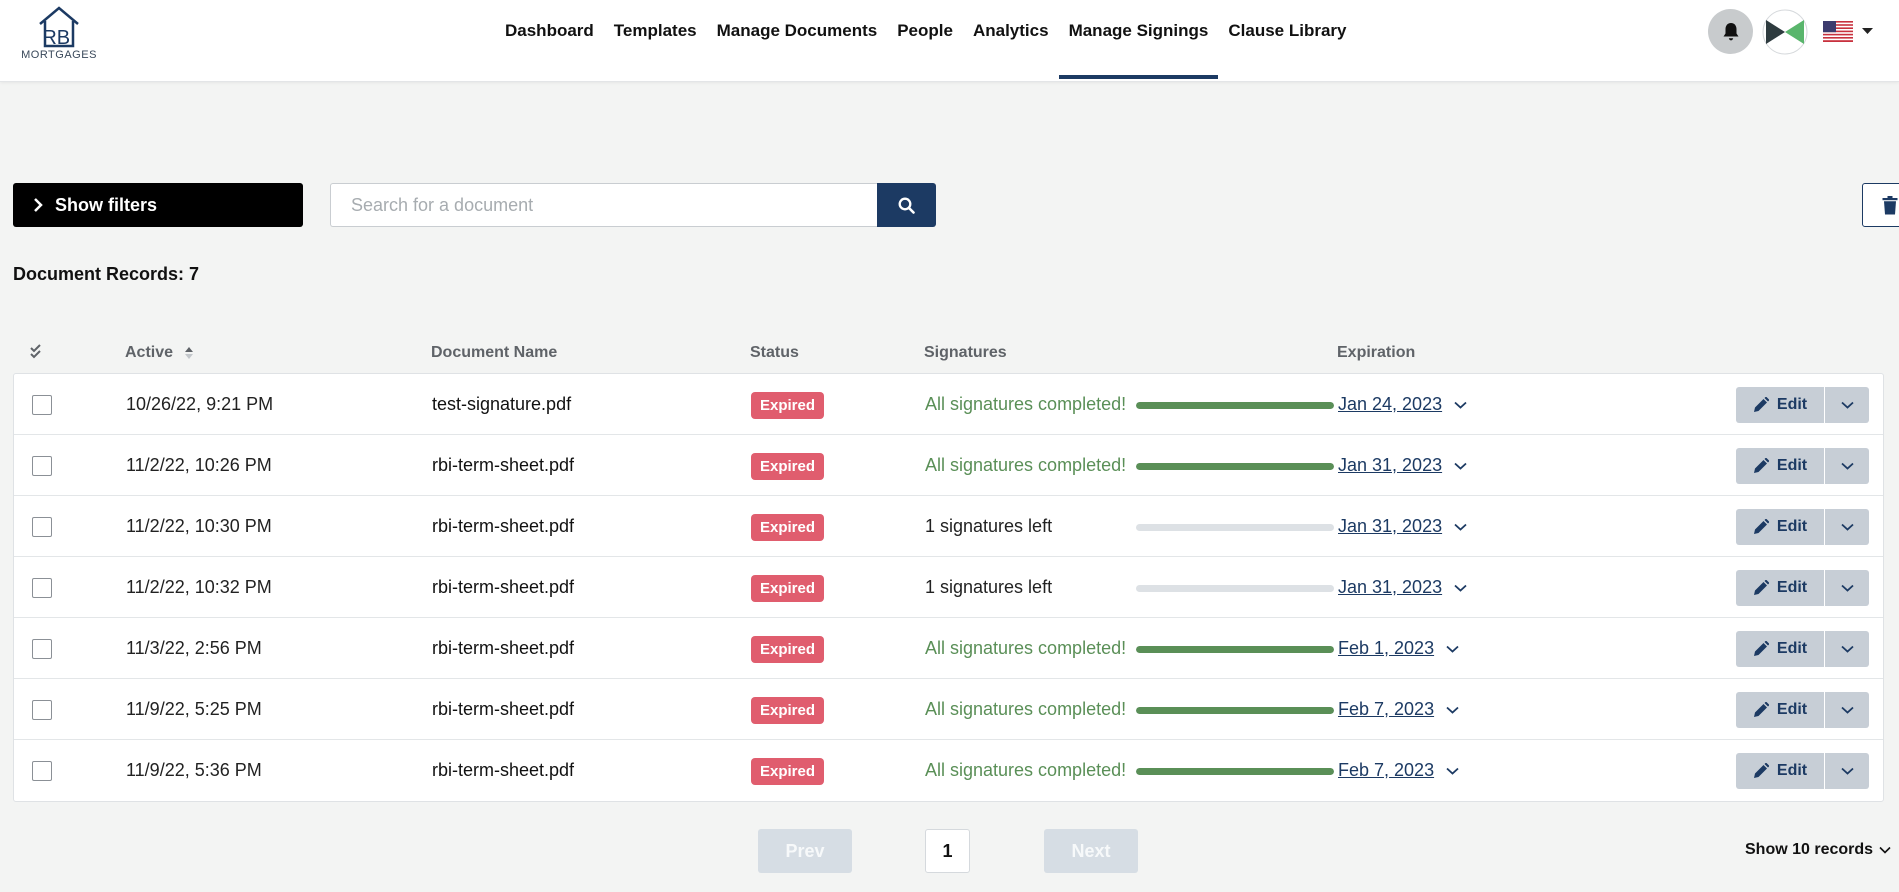 The height and width of the screenshot is (892, 1899). What do you see at coordinates (604, 205) in the screenshot?
I see `search-input` at bounding box center [604, 205].